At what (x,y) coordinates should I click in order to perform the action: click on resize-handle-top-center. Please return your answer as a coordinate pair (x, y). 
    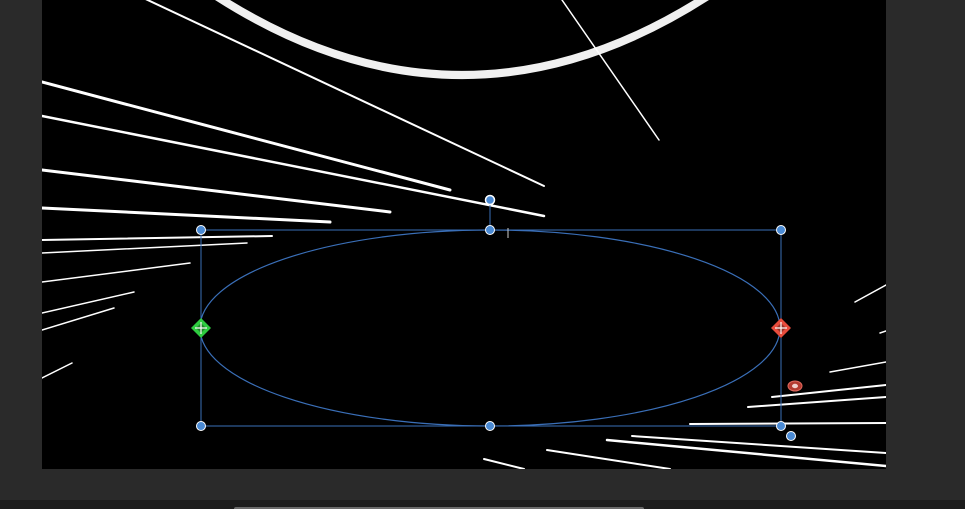
    Looking at the image, I should click on (490, 230).